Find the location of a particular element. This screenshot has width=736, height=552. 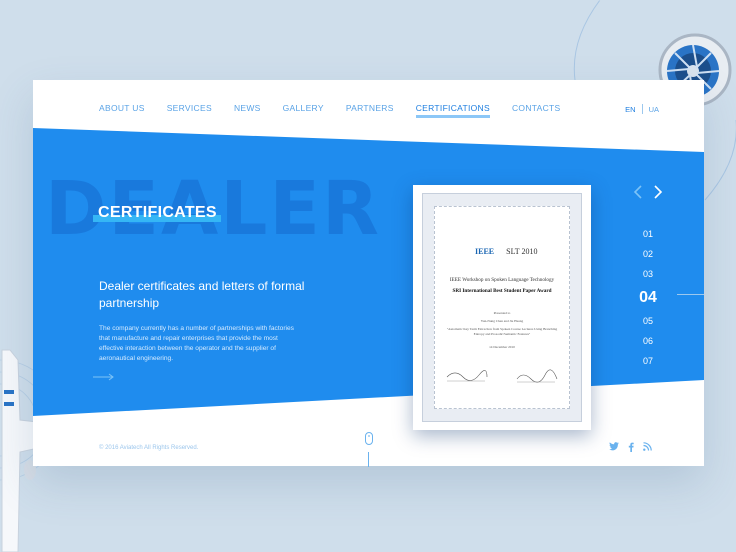

certificate-presented: Presented to is located at coordinates (502, 313).